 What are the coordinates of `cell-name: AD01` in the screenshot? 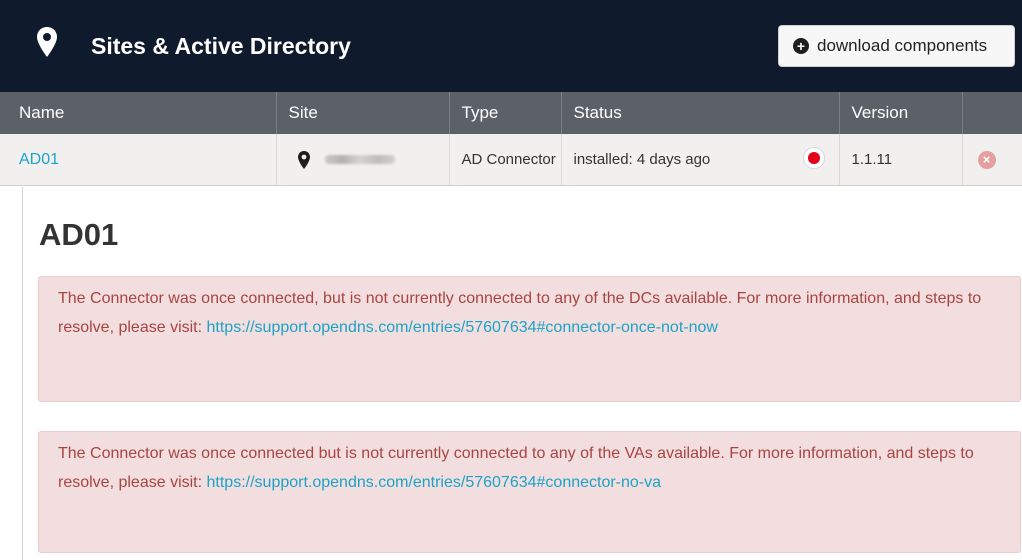 It's located at (138, 160).